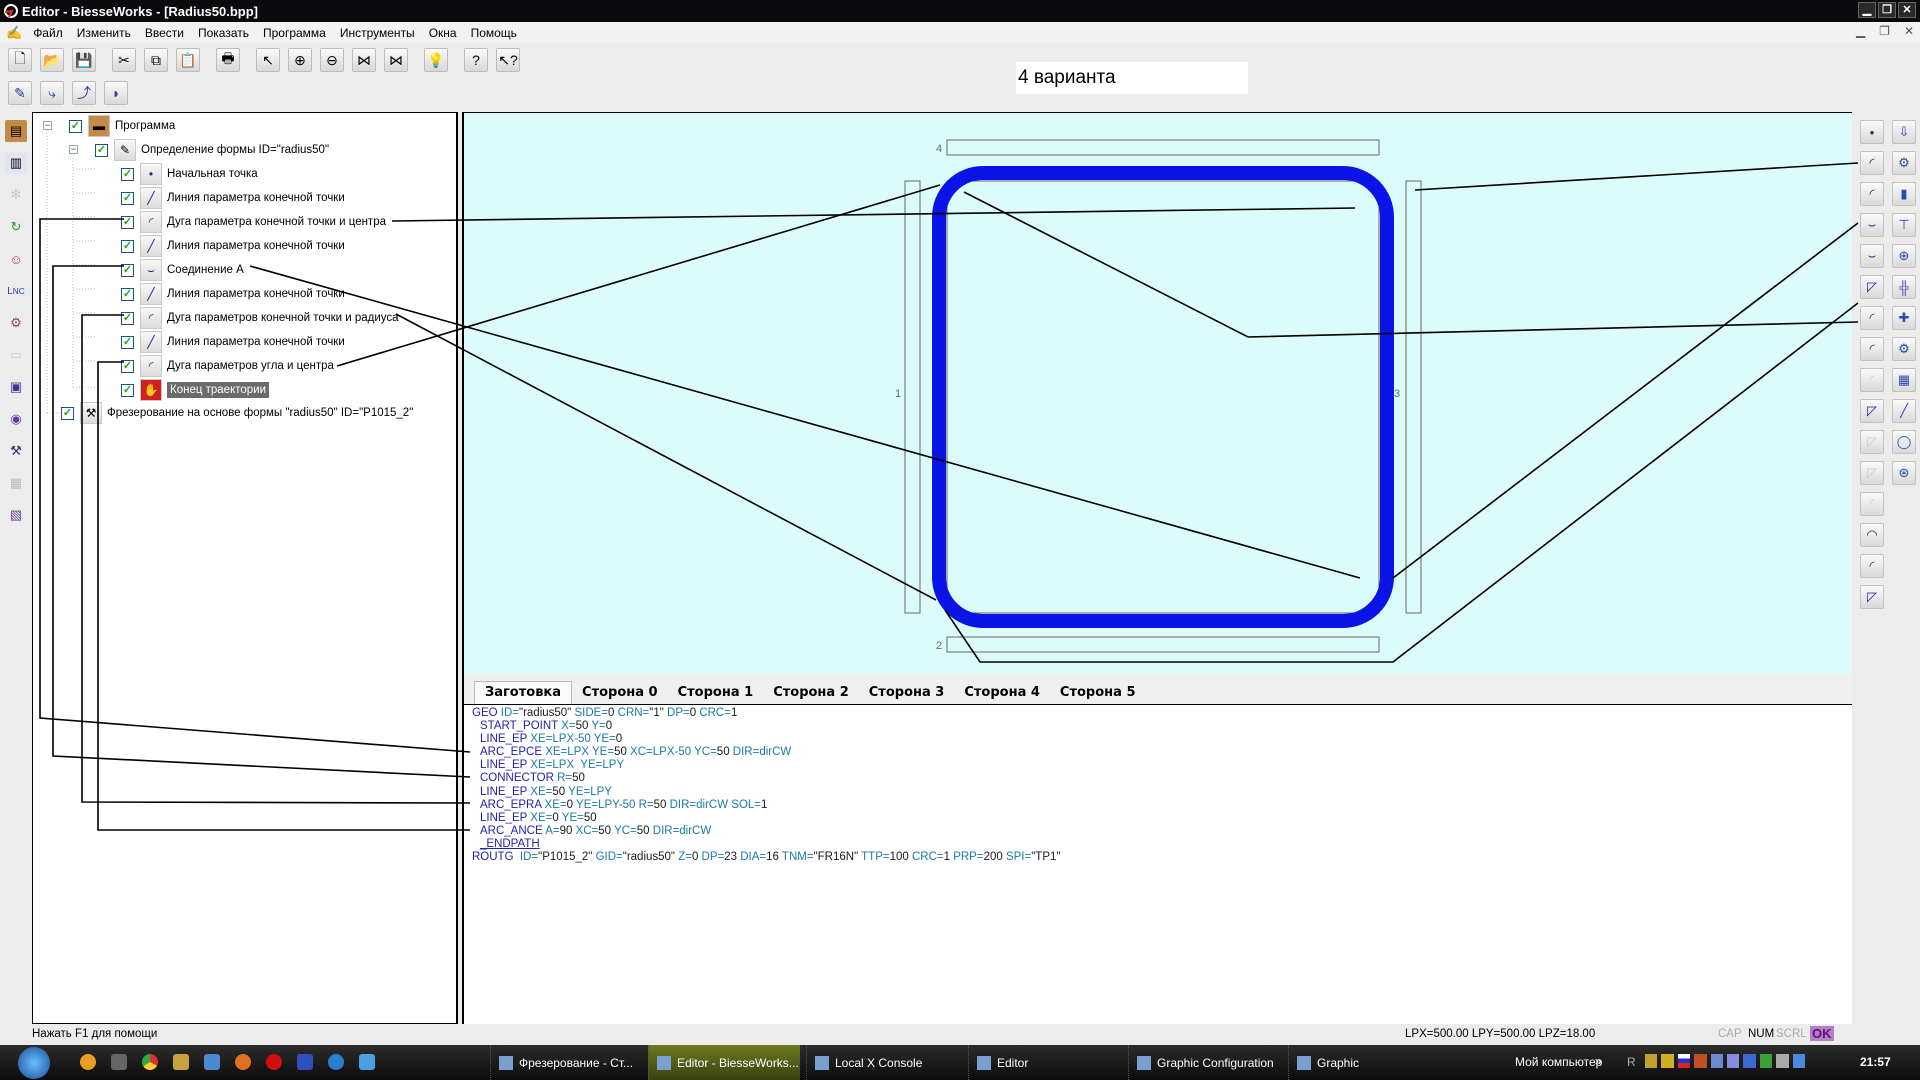 Image resolution: width=1920 pixels, height=1080 pixels. I want to click on arc-radius-button: ◸, so click(1872, 411).